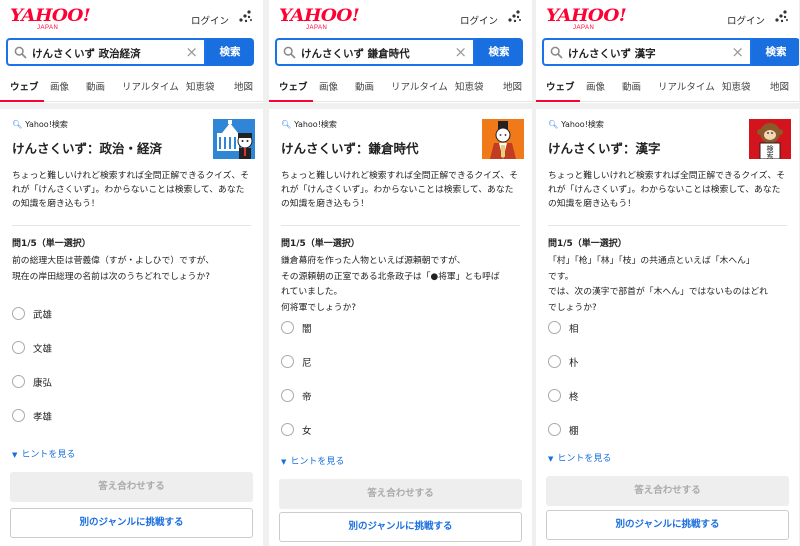 The image size is (800, 546). I want to click on source-label: 🔍︎ Yahoo!検索, so click(40, 124).